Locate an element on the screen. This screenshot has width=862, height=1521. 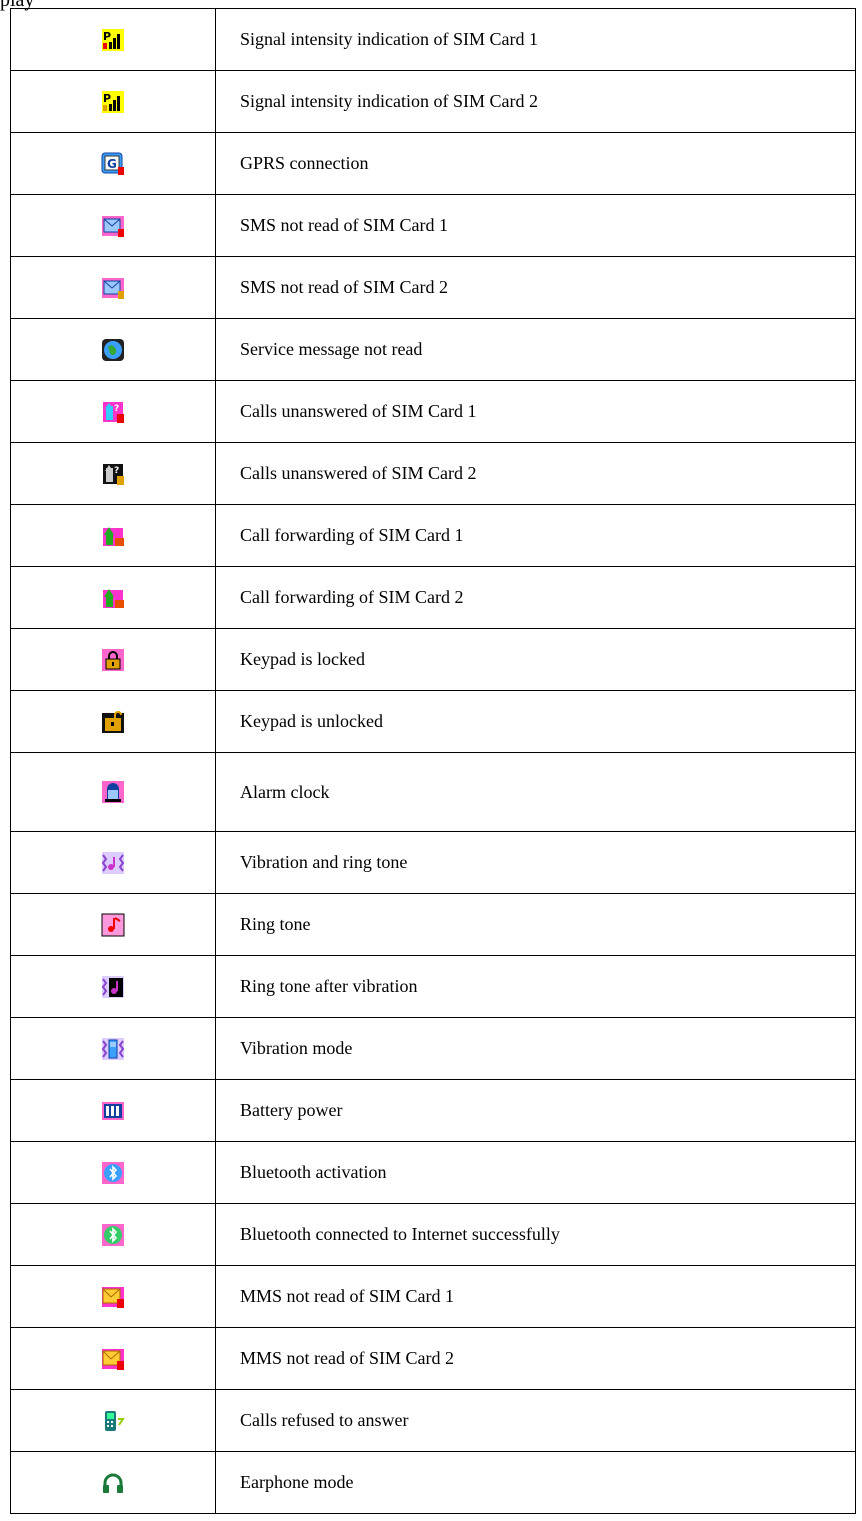
table-row: Service message not read is located at coordinates (433, 349).